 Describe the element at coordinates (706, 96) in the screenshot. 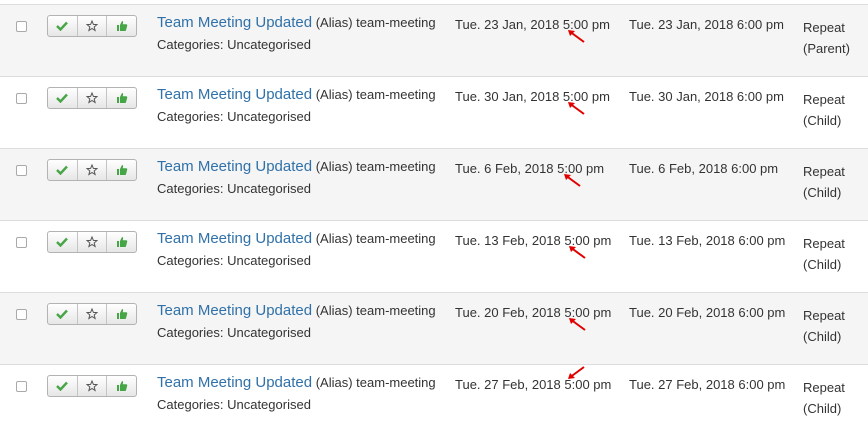

I see `event-end-date: Tue. 30 Jan, 2018 6:00 pm` at that location.